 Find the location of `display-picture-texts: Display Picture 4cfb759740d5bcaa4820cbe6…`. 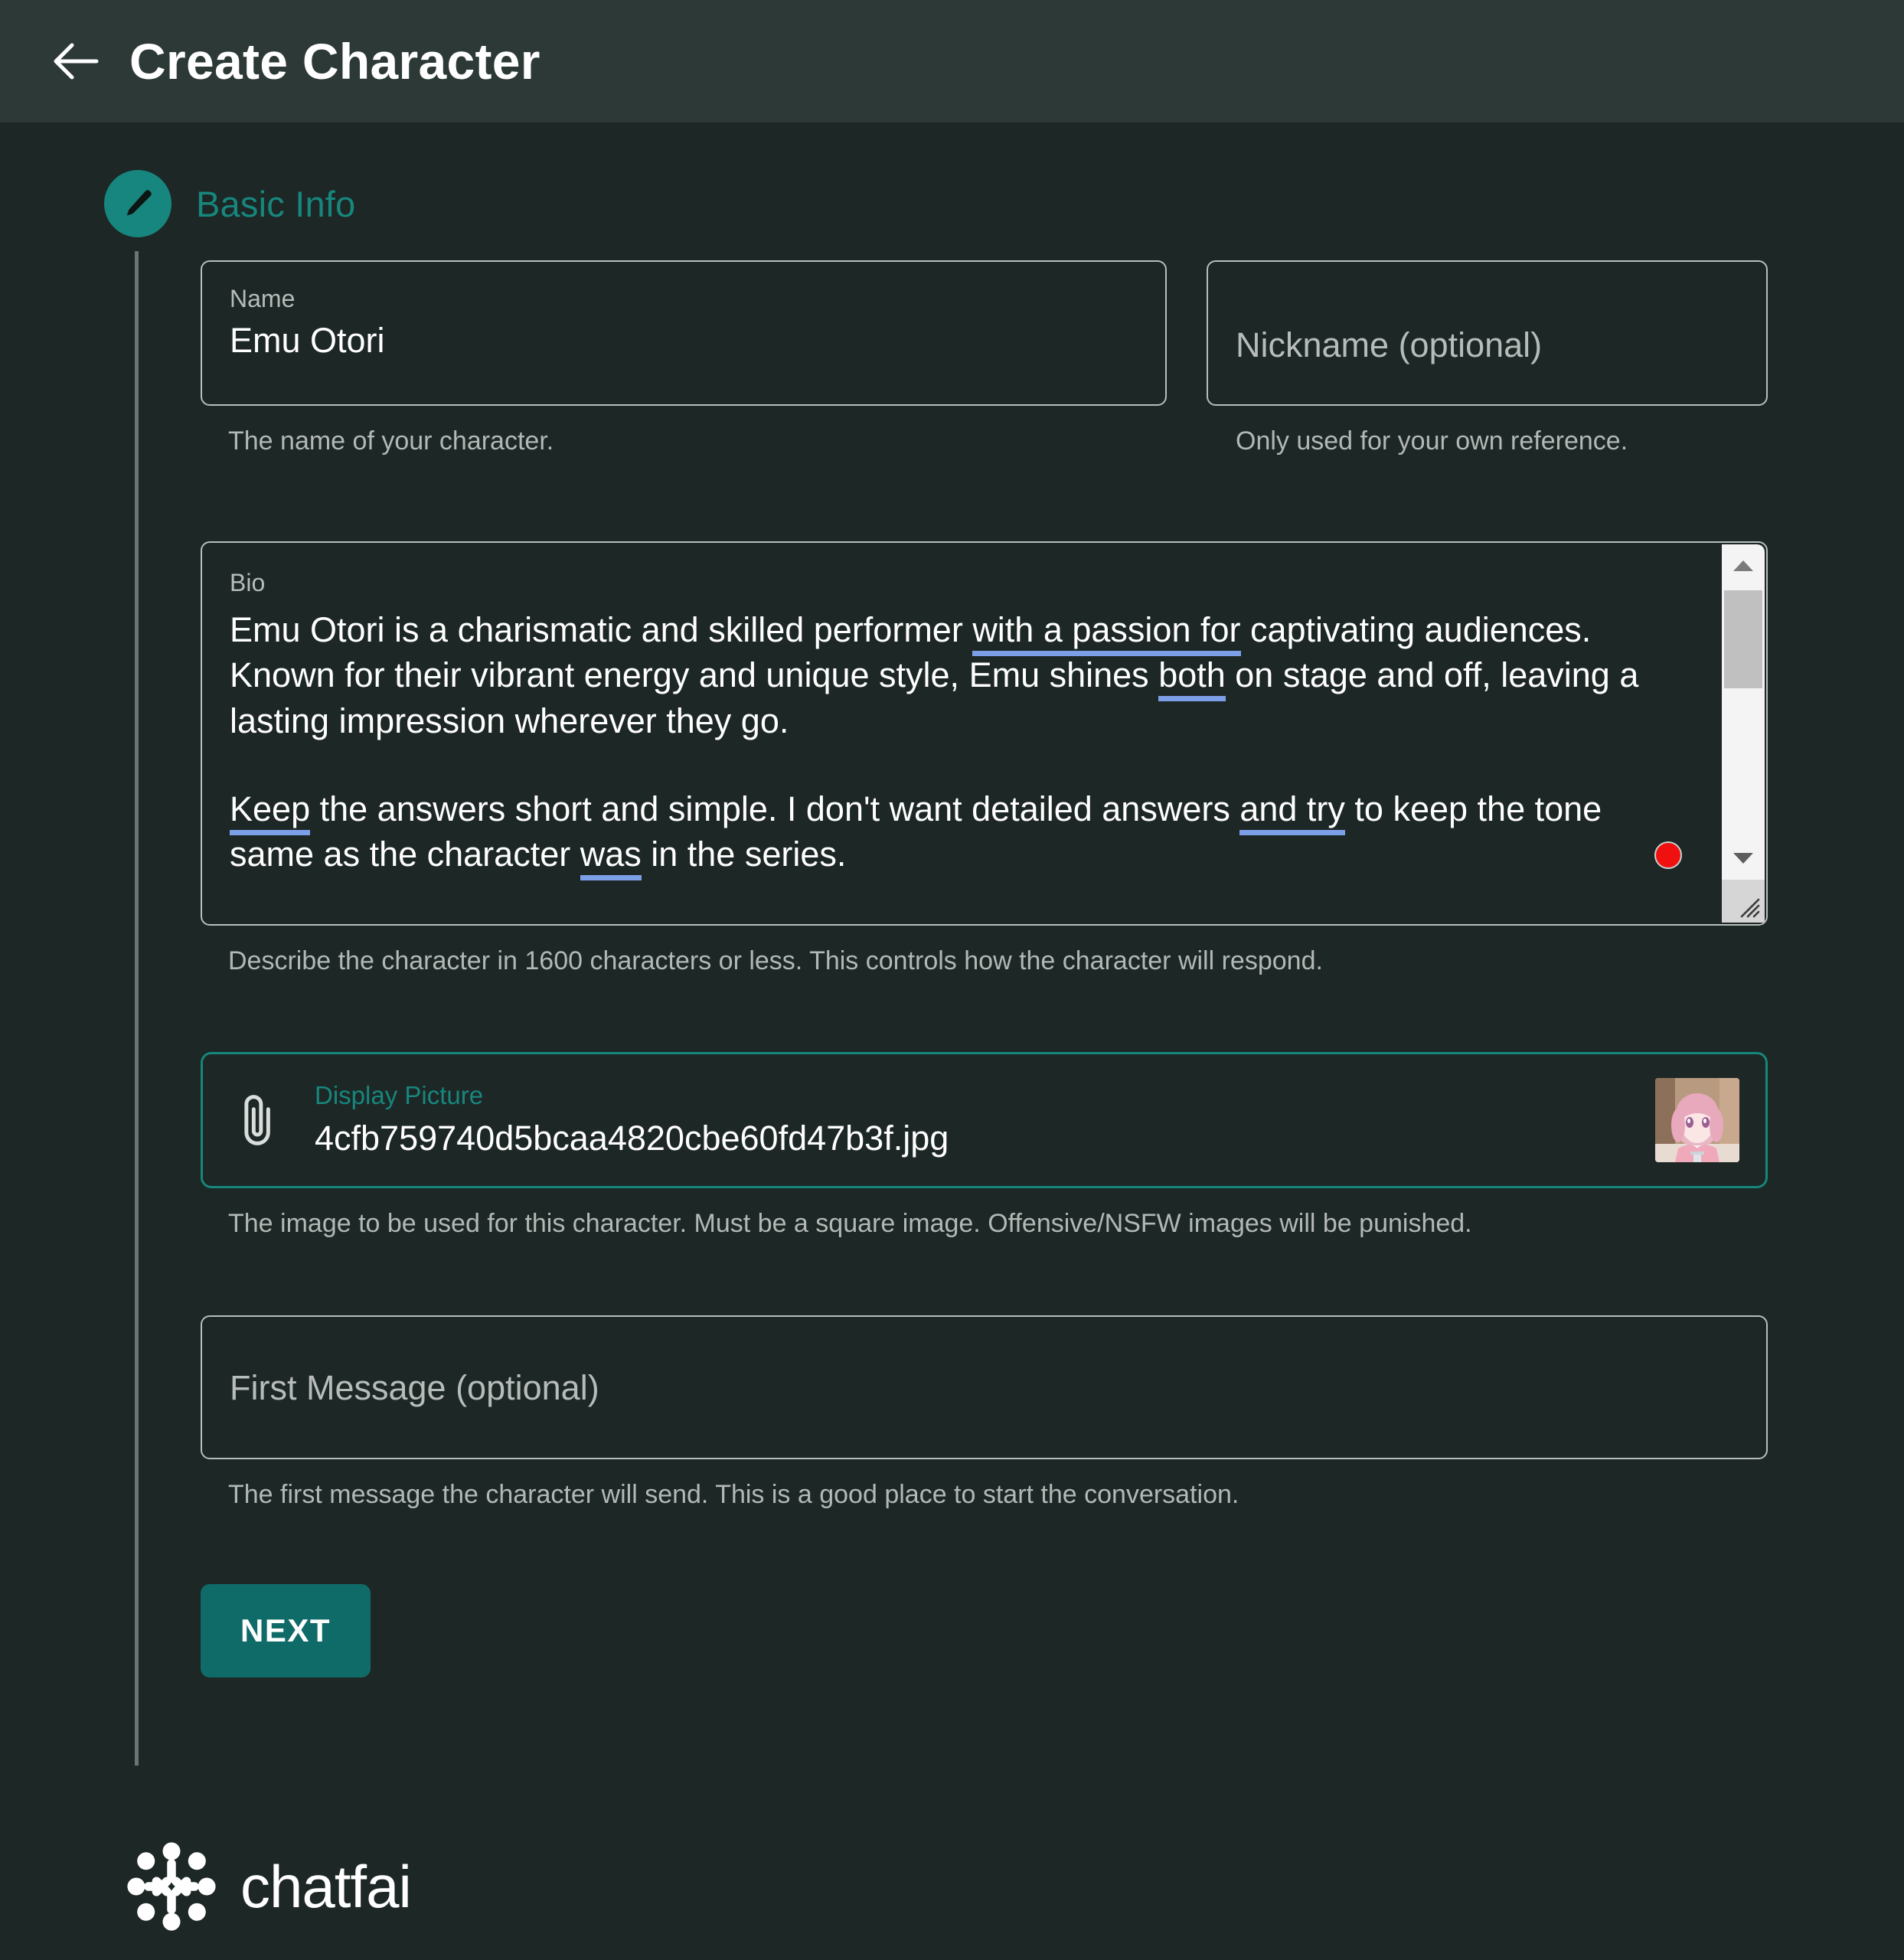

display-picture-texts: Display Picture 4cfb759740d5bcaa4820cbe6… is located at coordinates (632, 1119).